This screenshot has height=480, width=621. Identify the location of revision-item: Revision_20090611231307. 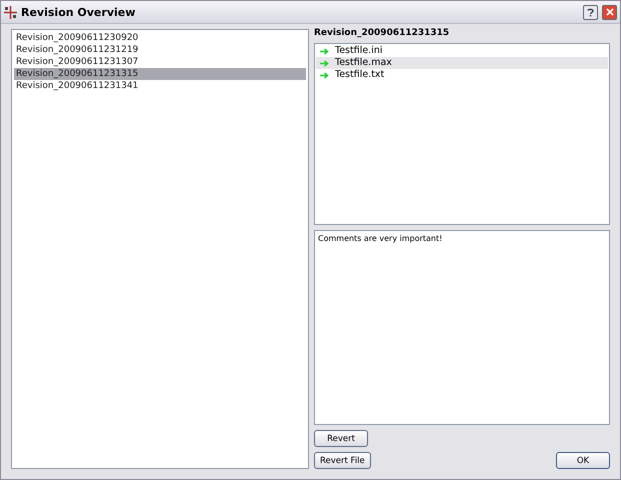
(160, 62).